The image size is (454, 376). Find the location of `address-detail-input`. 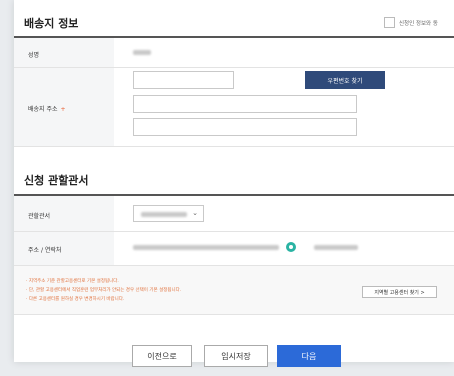

address-detail-input is located at coordinates (245, 127).